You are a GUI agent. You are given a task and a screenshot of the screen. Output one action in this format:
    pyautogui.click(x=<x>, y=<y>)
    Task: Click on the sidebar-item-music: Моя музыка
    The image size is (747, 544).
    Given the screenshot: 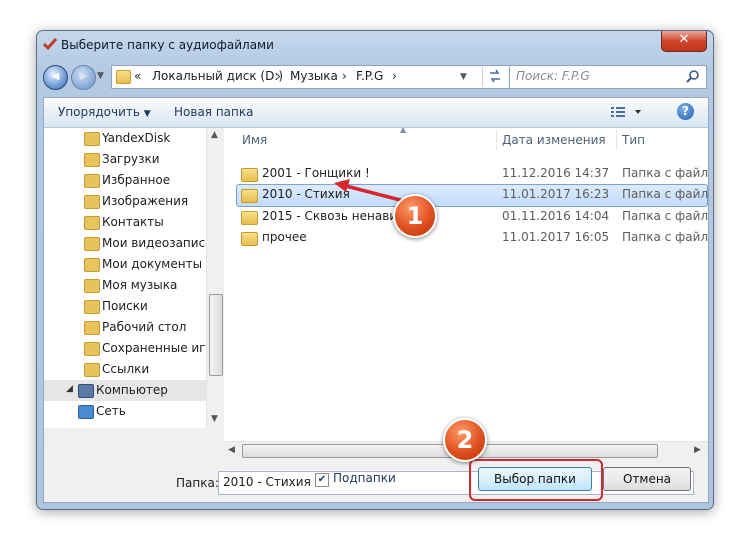 What is the action you would take?
    pyautogui.click(x=125, y=285)
    